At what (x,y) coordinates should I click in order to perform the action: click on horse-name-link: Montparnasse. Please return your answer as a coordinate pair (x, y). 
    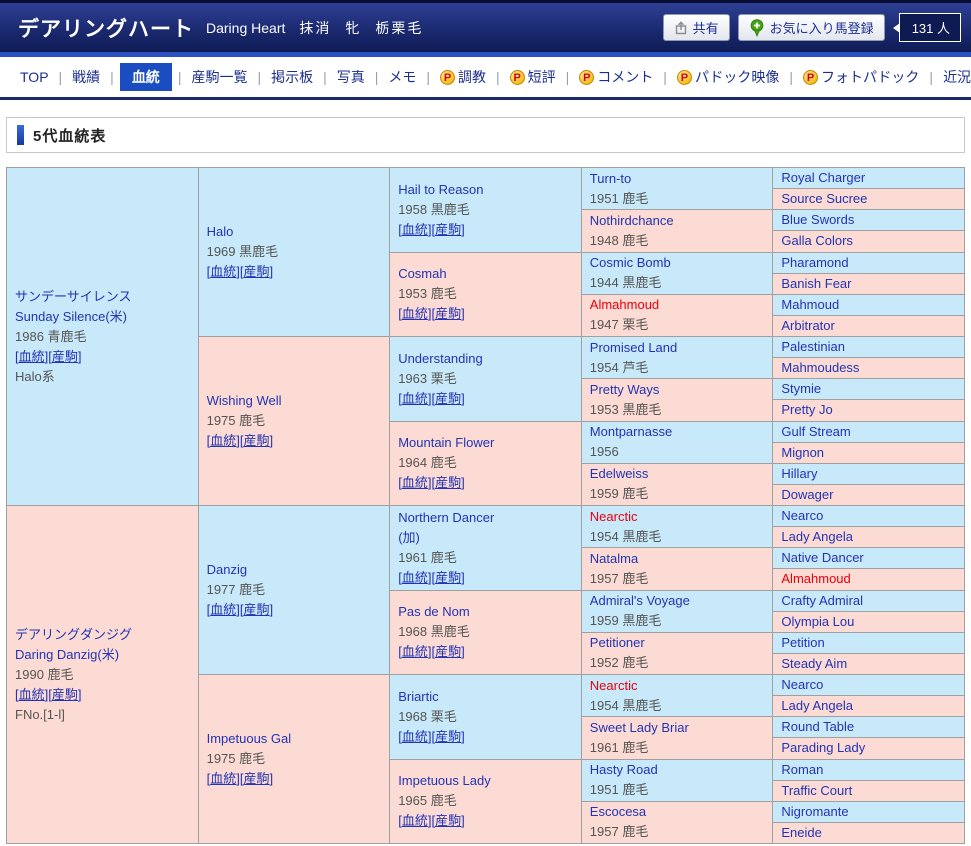
    Looking at the image, I should click on (679, 432).